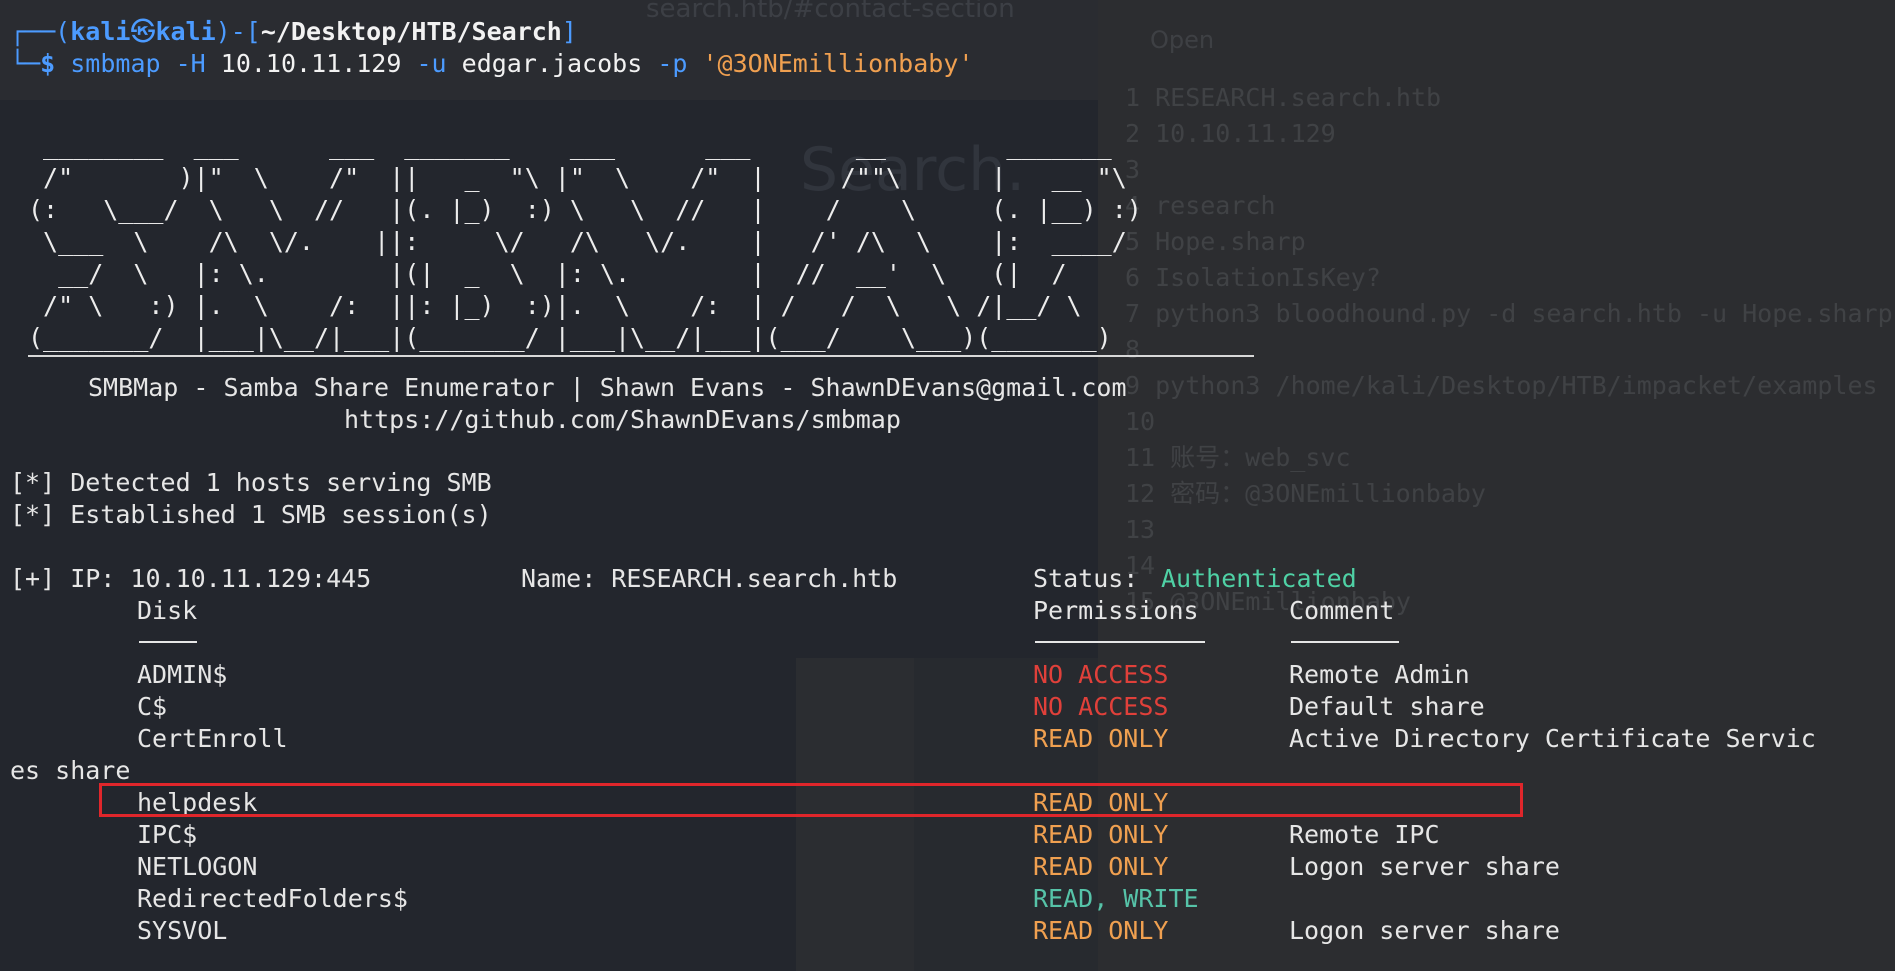 The width and height of the screenshot is (1895, 971). I want to click on background-editor-line: 3, so click(1133, 169).